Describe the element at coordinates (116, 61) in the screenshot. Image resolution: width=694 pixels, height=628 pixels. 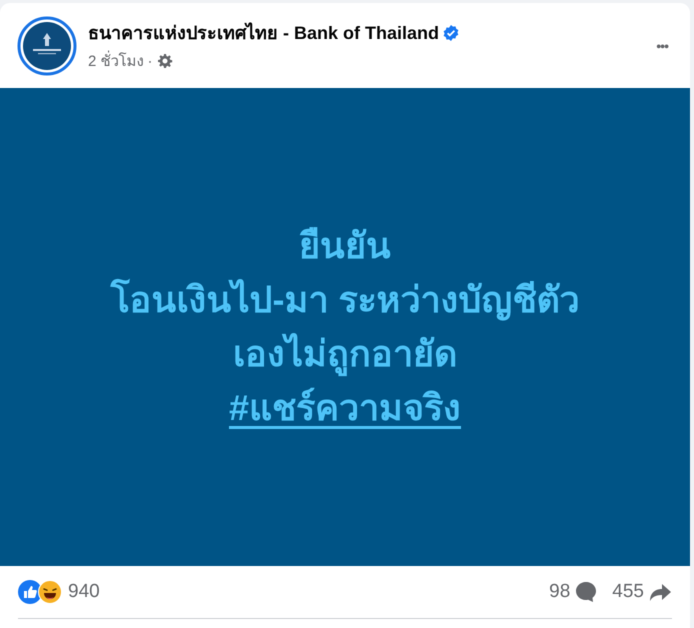
I see `post-time-link: 2 ชั่วโมง` at that location.